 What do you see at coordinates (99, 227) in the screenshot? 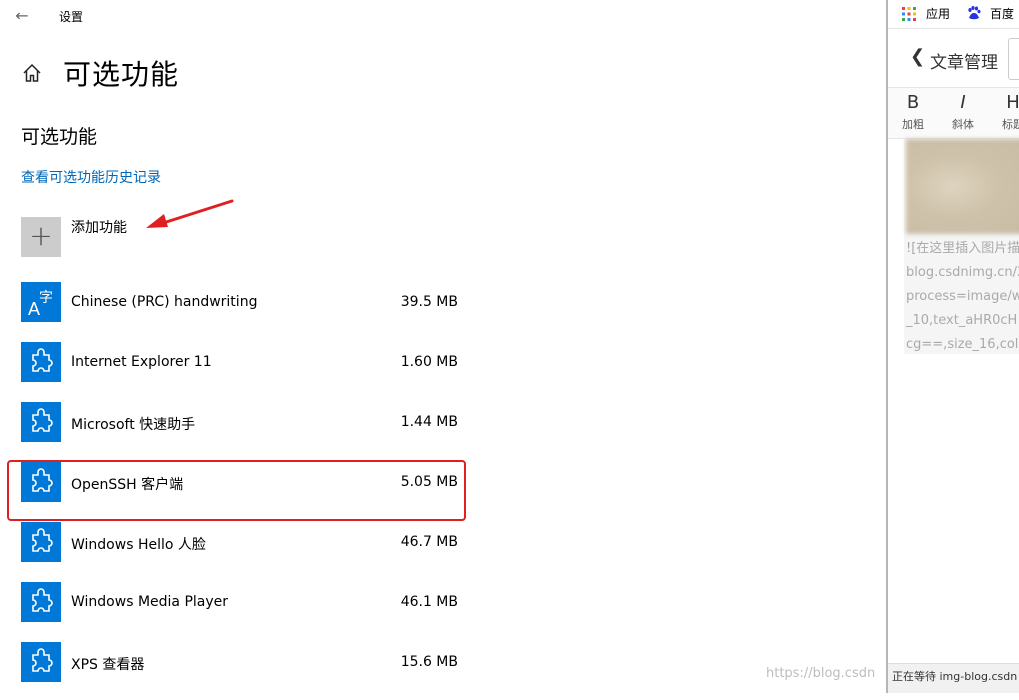
I see `add-feature-label: 添加功能` at bounding box center [99, 227].